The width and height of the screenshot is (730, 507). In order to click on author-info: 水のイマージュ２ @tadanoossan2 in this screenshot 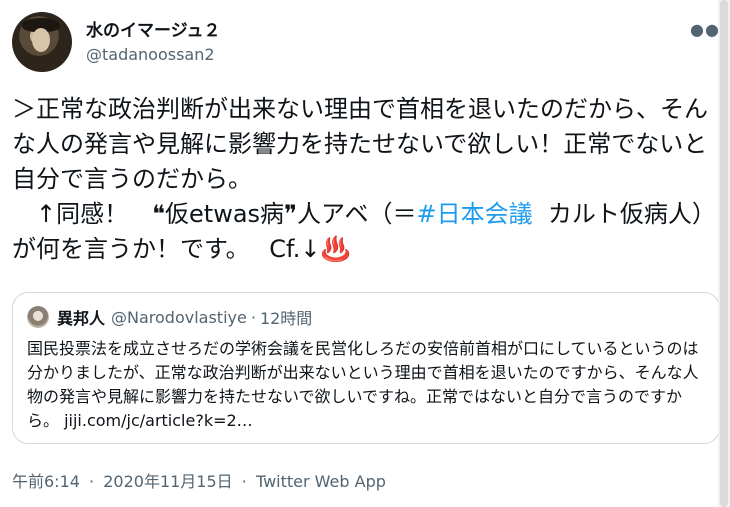, I will do `click(153, 43)`.